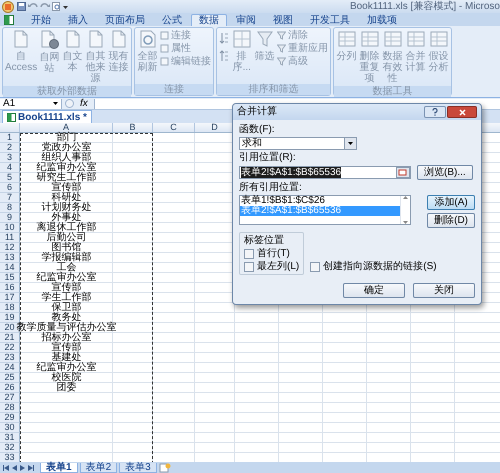 This screenshot has height=473, width=500. What do you see at coordinates (425, 6) in the screenshot?
I see `window-title: Book1111.xls [兼容模式] - Microso` at bounding box center [425, 6].